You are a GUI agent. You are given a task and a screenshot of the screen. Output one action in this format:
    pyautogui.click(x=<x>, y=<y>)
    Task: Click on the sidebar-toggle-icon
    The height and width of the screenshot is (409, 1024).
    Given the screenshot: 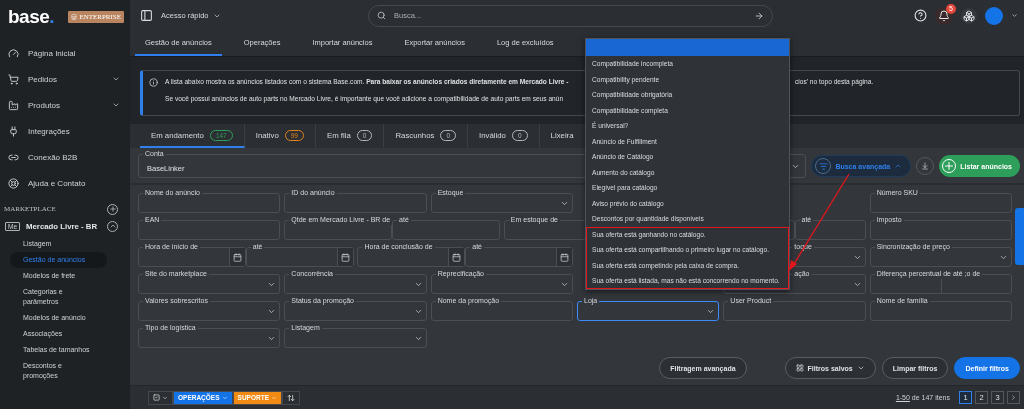 What is the action you would take?
    pyautogui.click(x=146, y=16)
    